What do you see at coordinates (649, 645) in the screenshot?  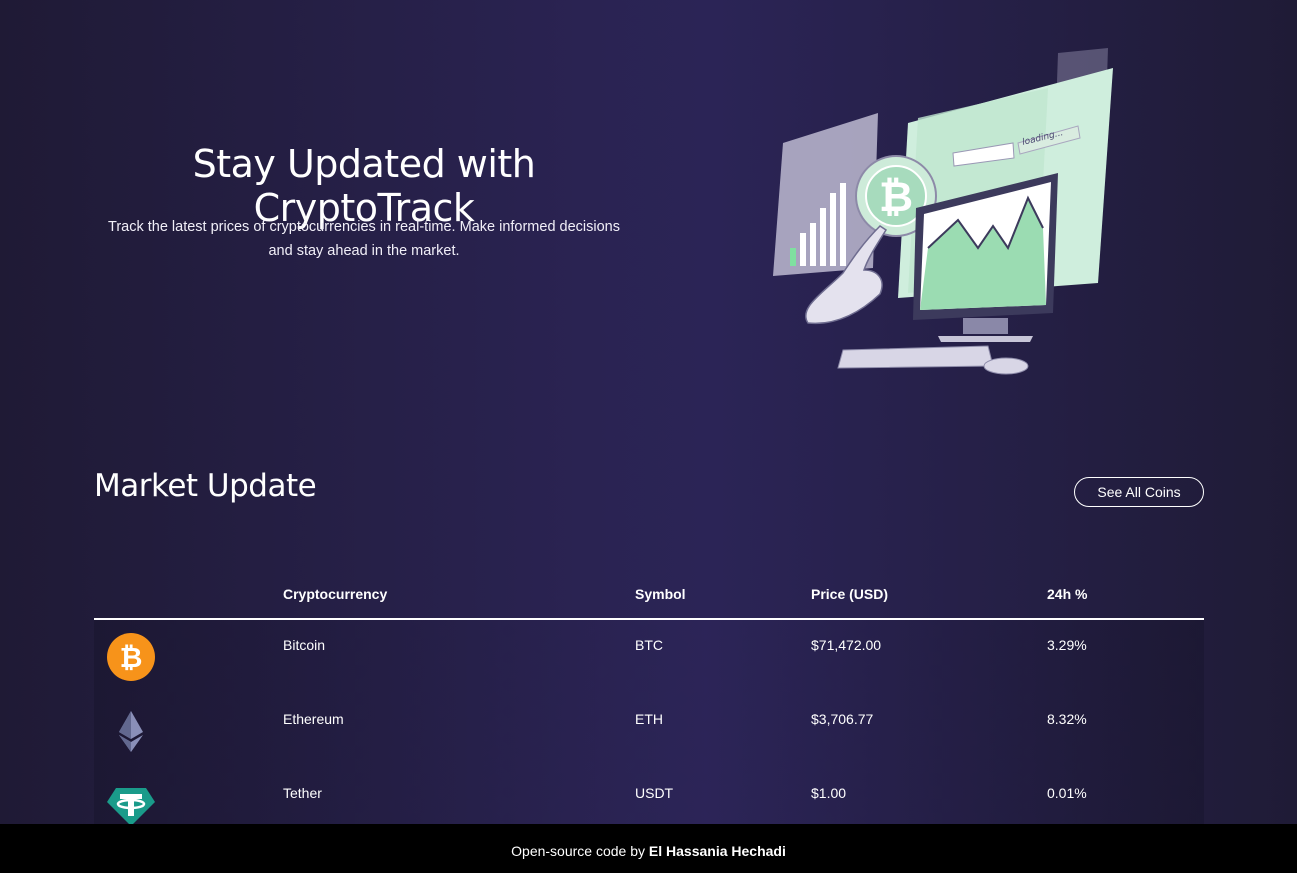 I see `coin-symbol: BTC` at bounding box center [649, 645].